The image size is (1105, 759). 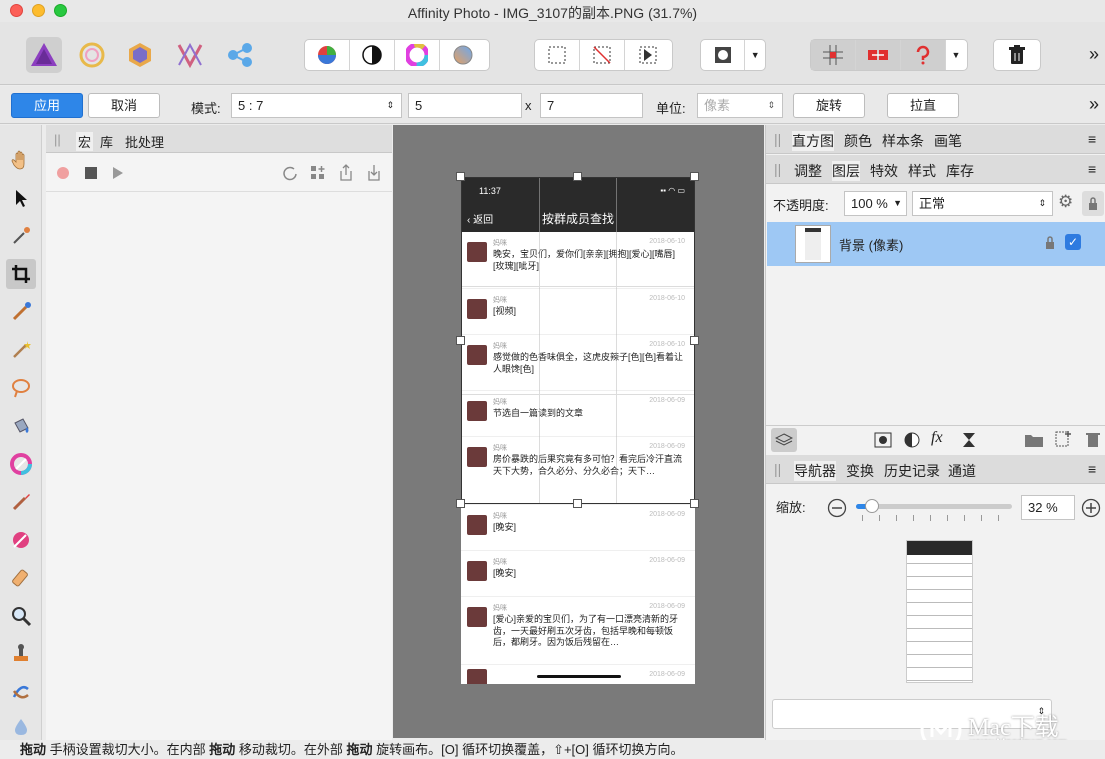 I want to click on tab-stock: 库存, so click(x=960, y=171).